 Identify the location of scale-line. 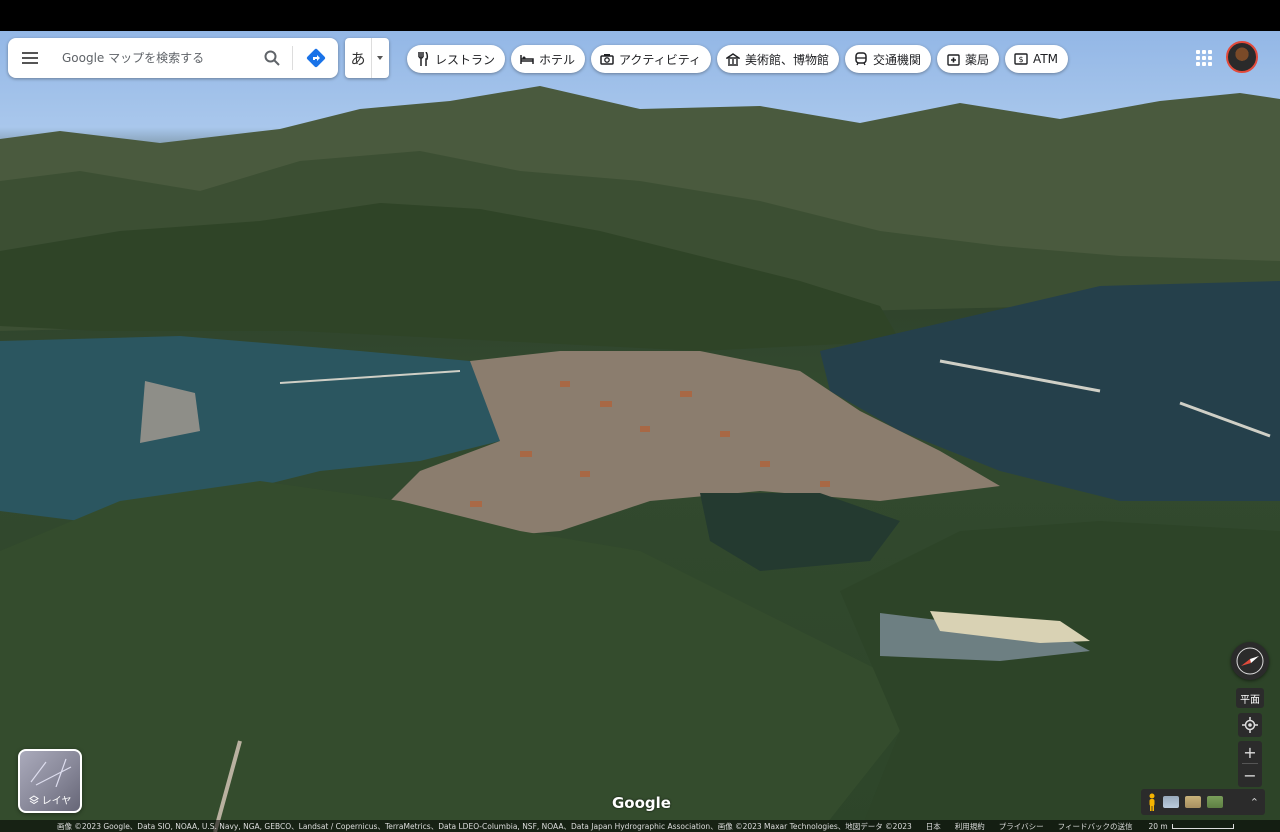
(1202, 826).